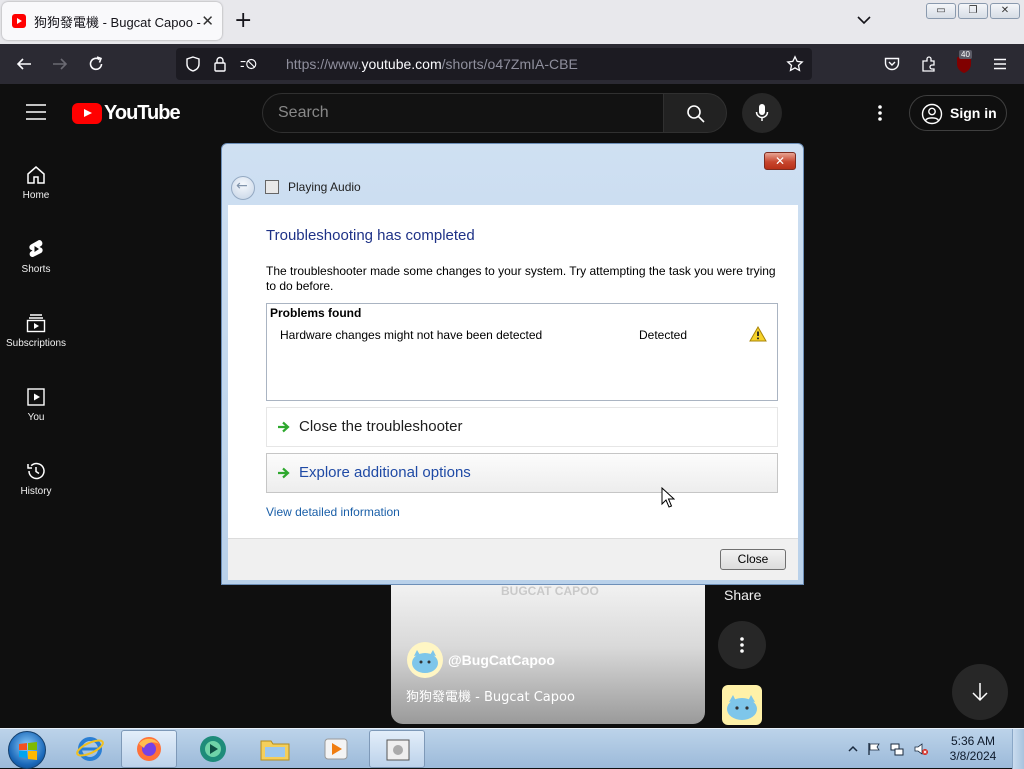 The height and width of the screenshot is (769, 1024). I want to click on browser-tab-strip: 狗狗發電機 - Bugcat Capoo - YouTube ✕ + ▭ ❐ ✕, so click(512, 22).